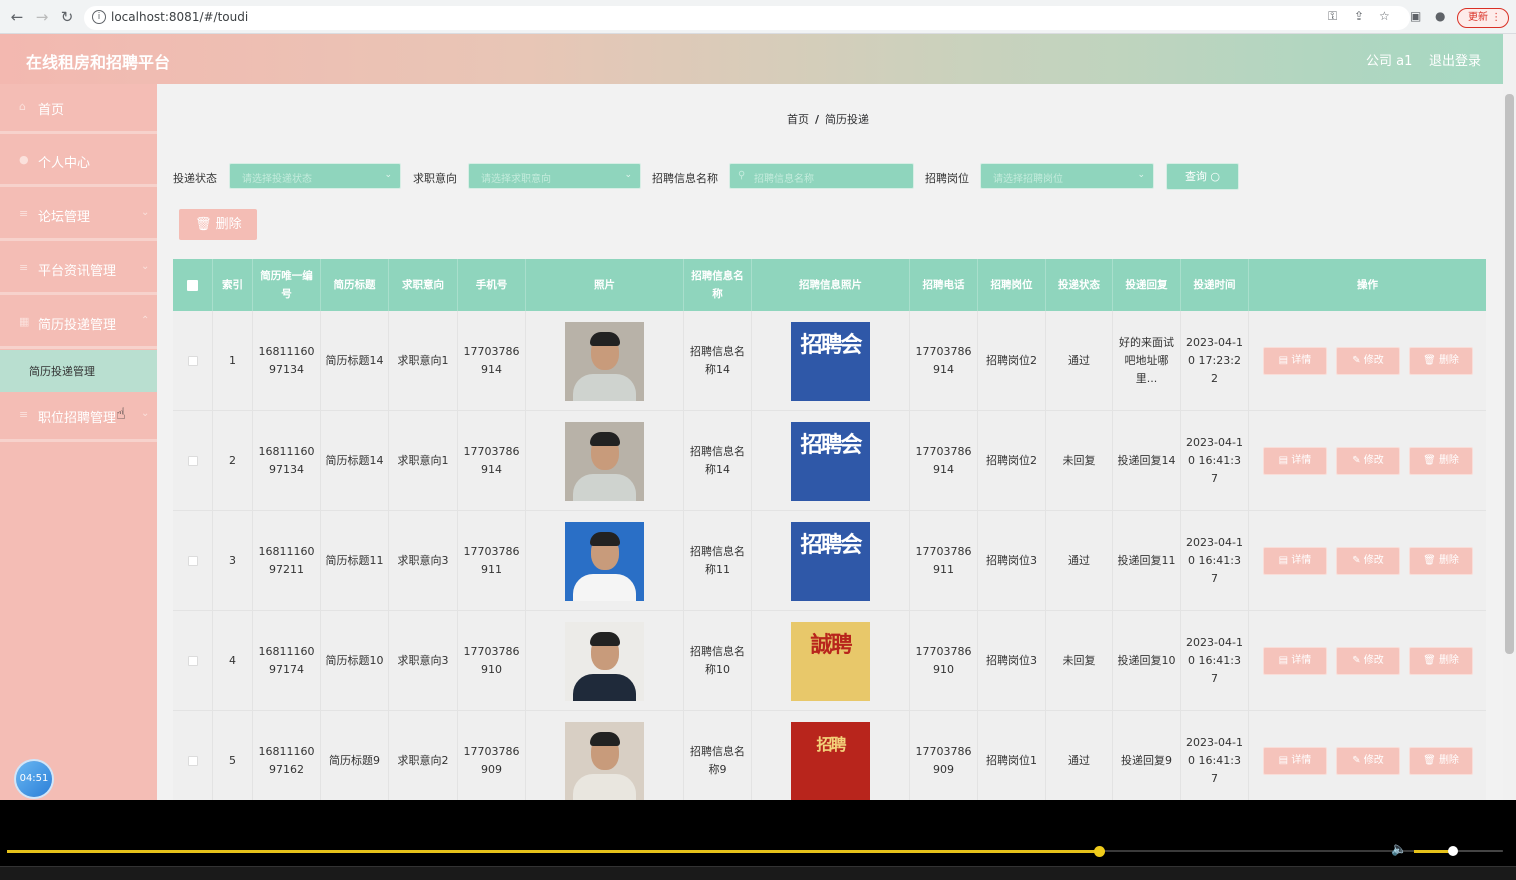 The height and width of the screenshot is (880, 1516). What do you see at coordinates (99, 17) in the screenshot?
I see `info-icon: i` at bounding box center [99, 17].